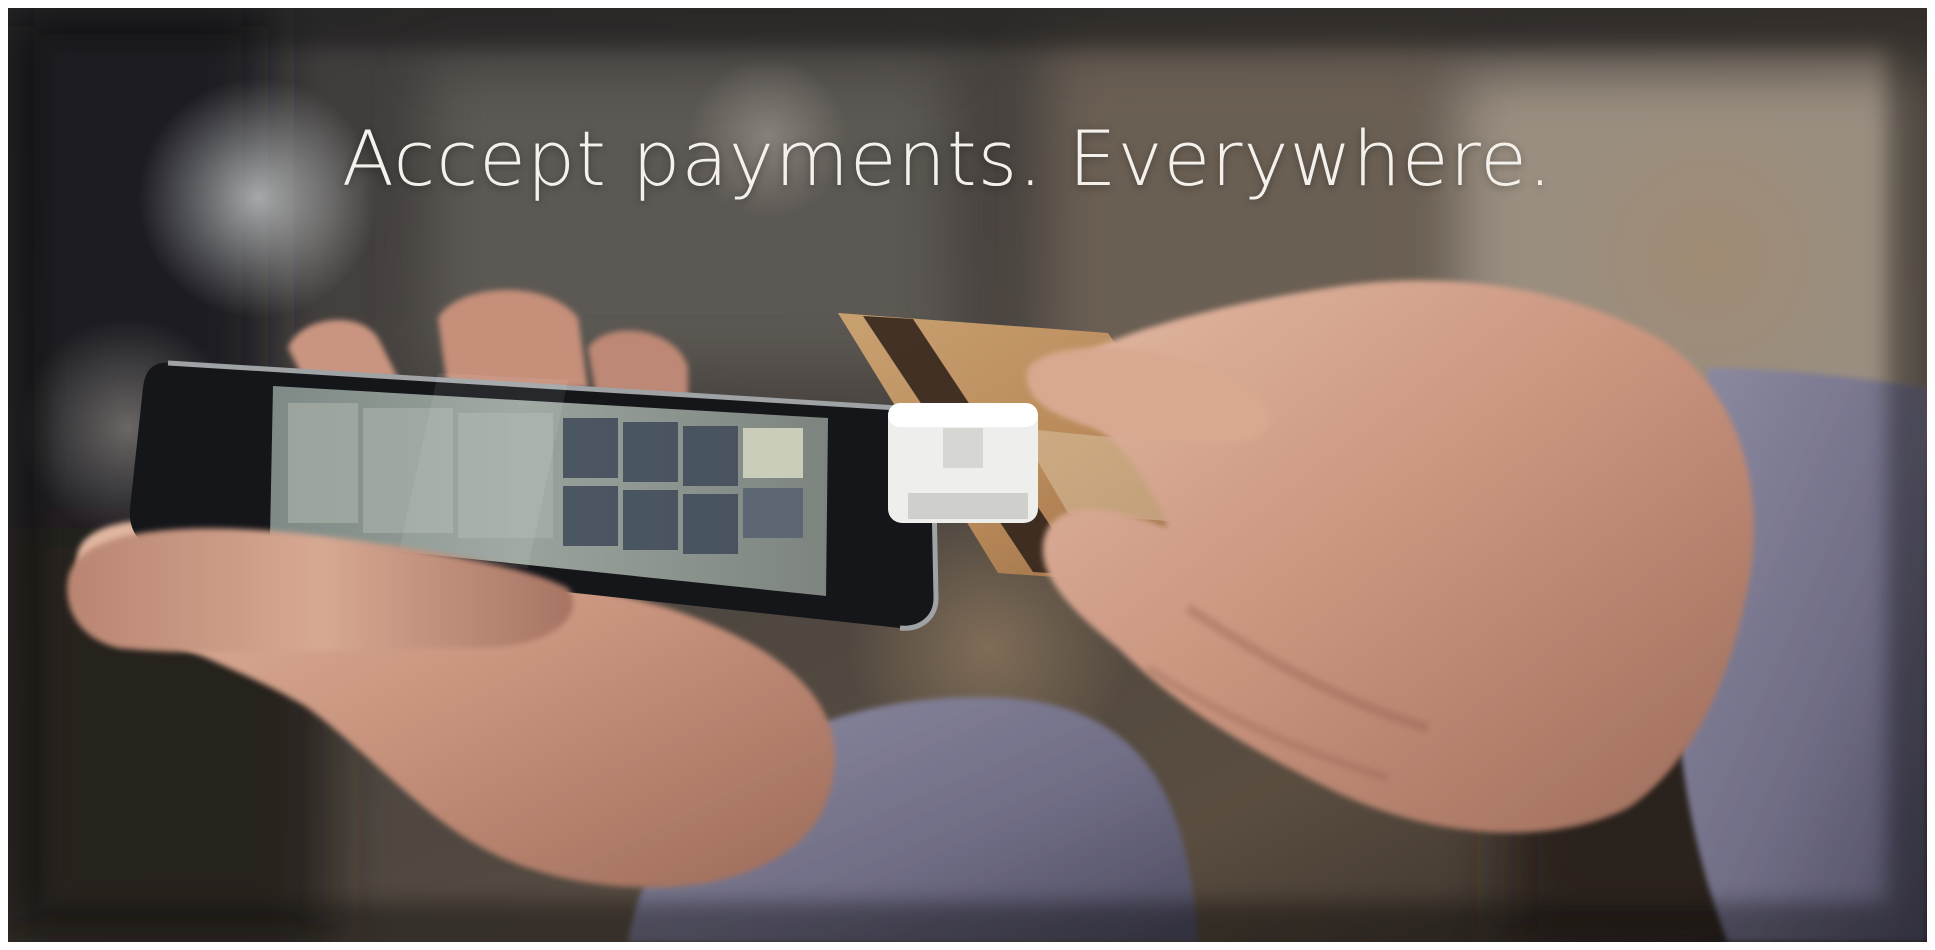 The width and height of the screenshot is (1935, 950). Describe the element at coordinates (963, 463) in the screenshot. I see `card-reader-dongle` at that location.